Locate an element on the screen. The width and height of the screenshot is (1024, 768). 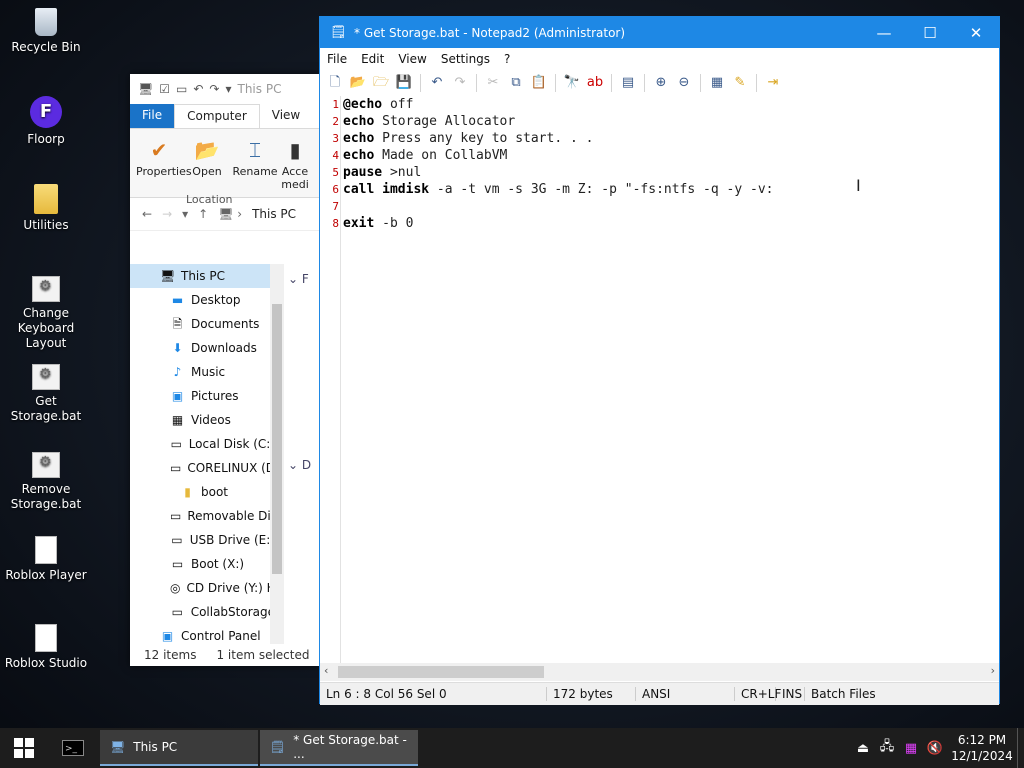
nav-item-music: ♪ Music is located at coordinates (202, 372).